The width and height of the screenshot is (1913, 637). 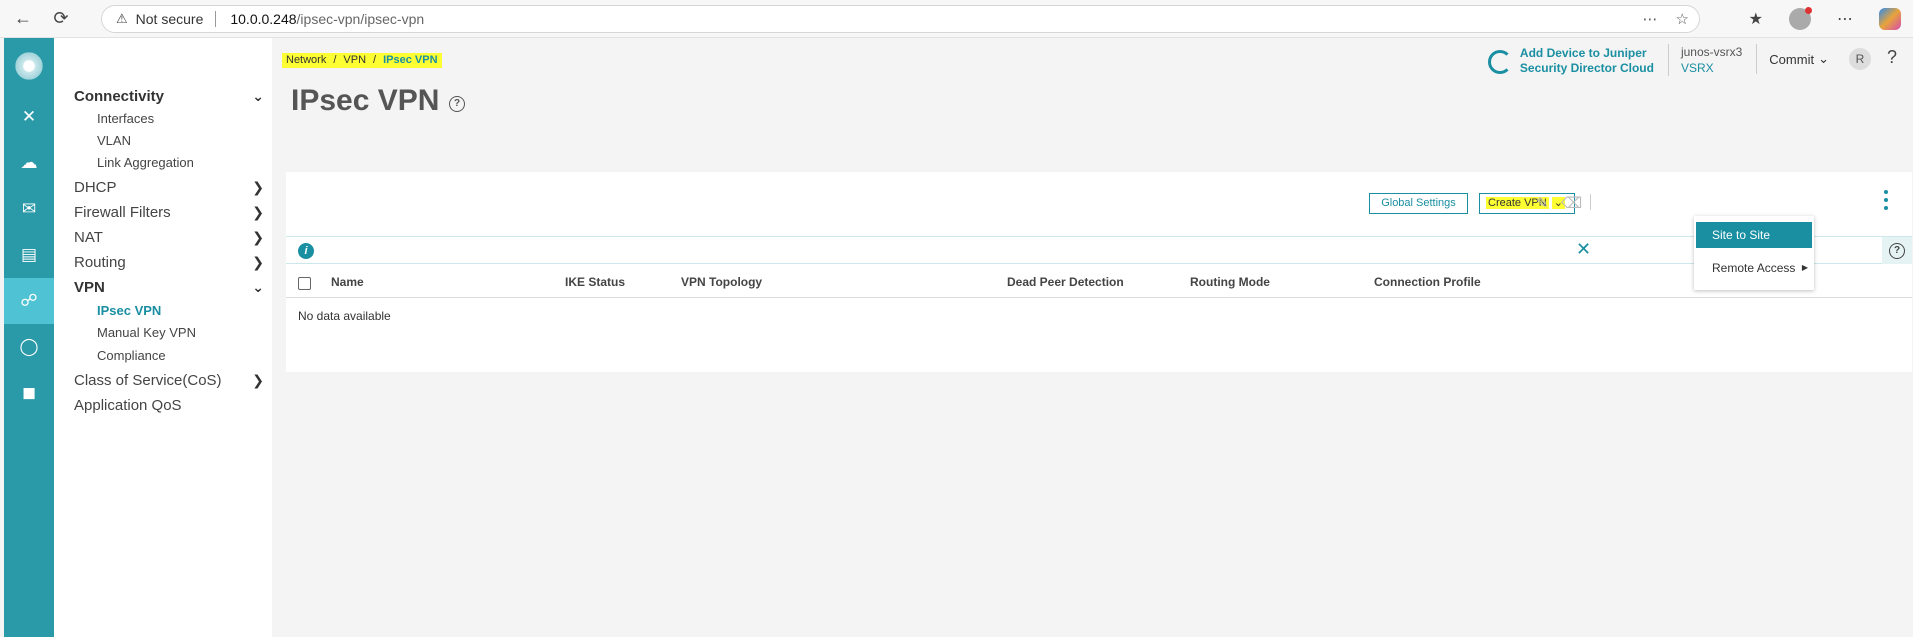 I want to click on flower-logo-icon, so click(x=29, y=66).